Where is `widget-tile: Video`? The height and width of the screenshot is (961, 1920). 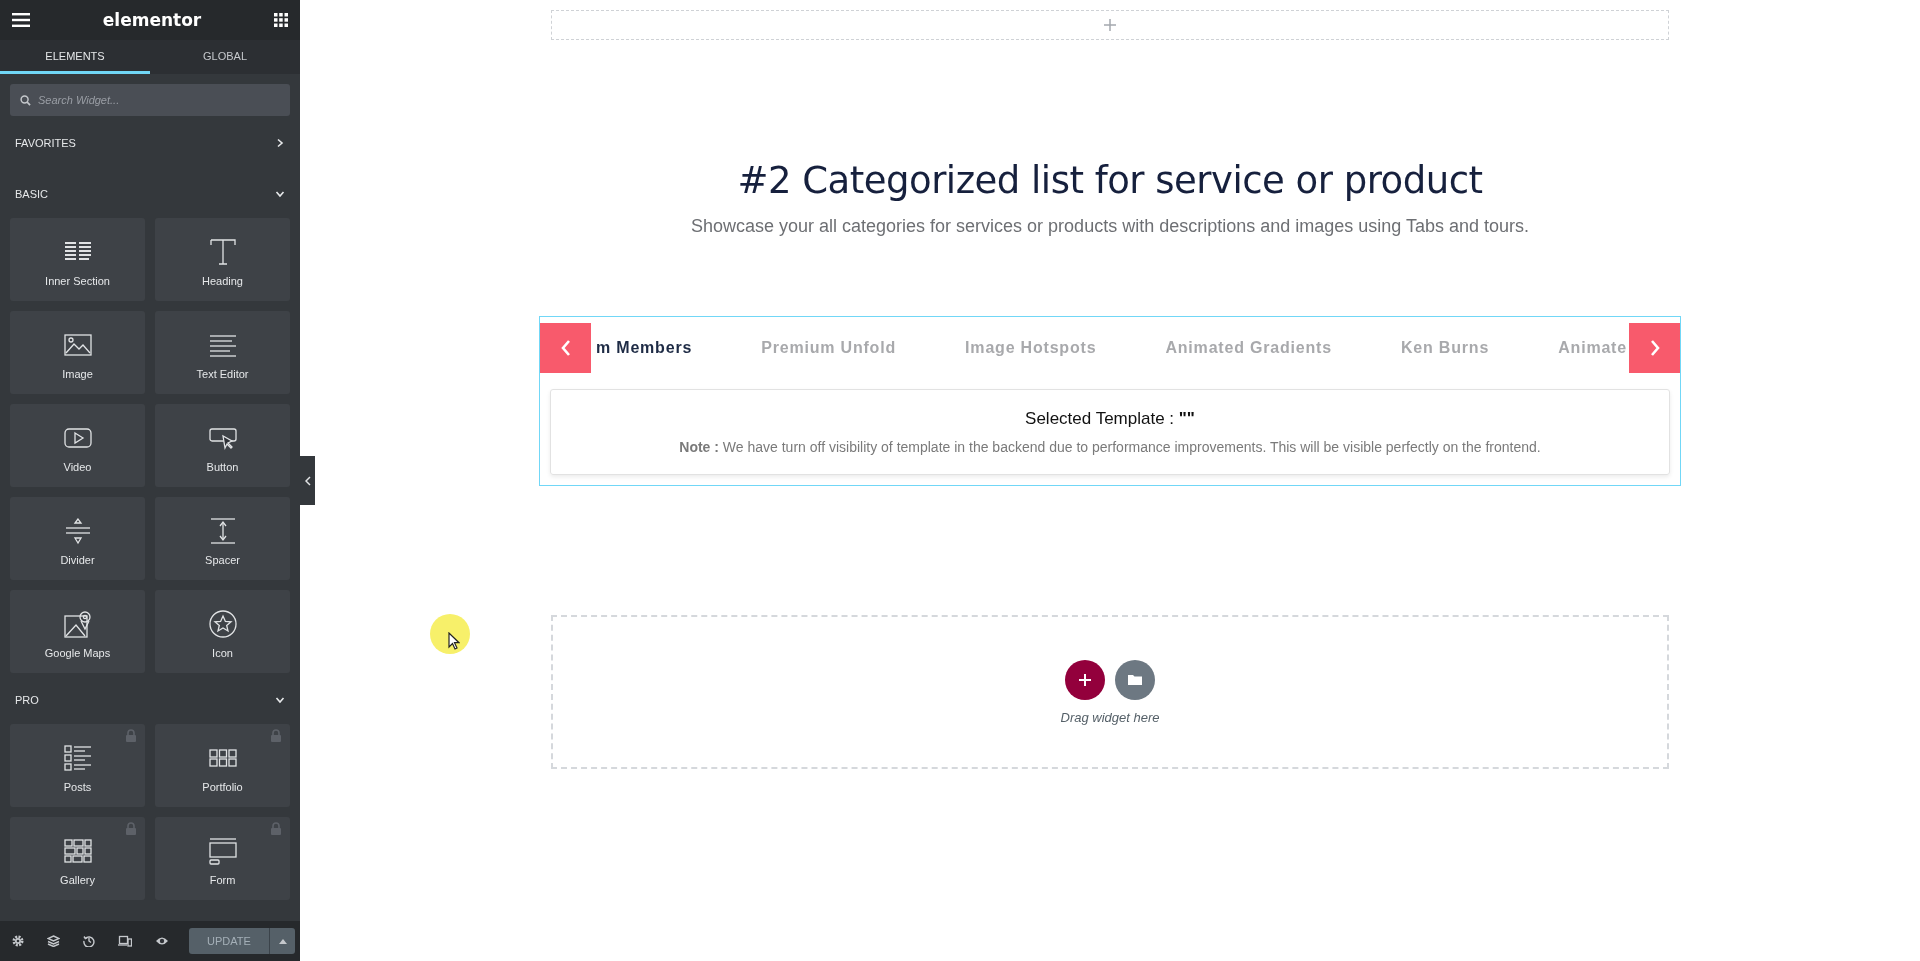 widget-tile: Video is located at coordinates (77, 445).